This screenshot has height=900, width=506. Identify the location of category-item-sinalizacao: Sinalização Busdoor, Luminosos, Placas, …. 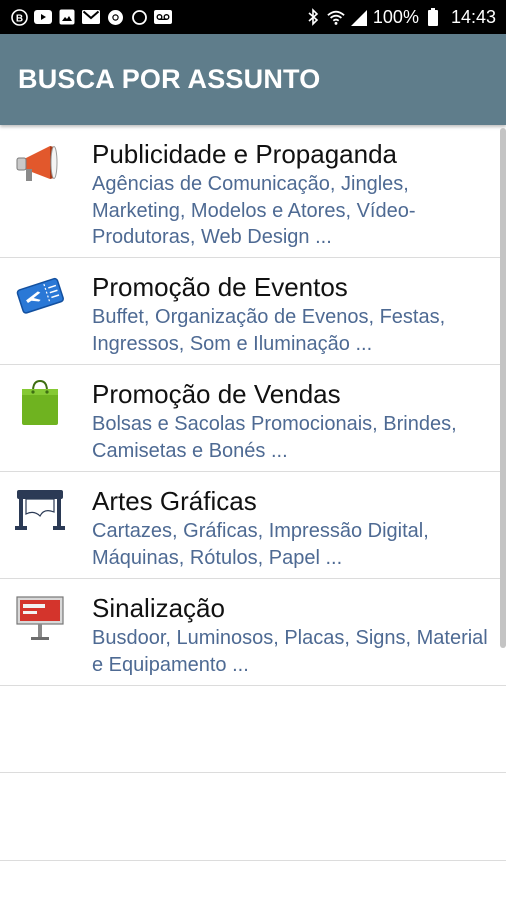
(253, 632).